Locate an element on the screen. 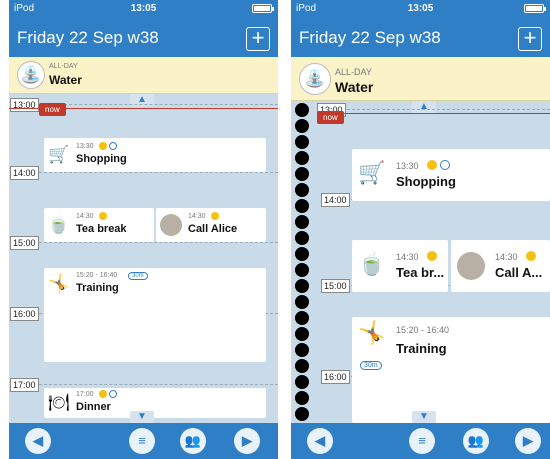 The image size is (550, 459). now-line is located at coordinates (433, 113).